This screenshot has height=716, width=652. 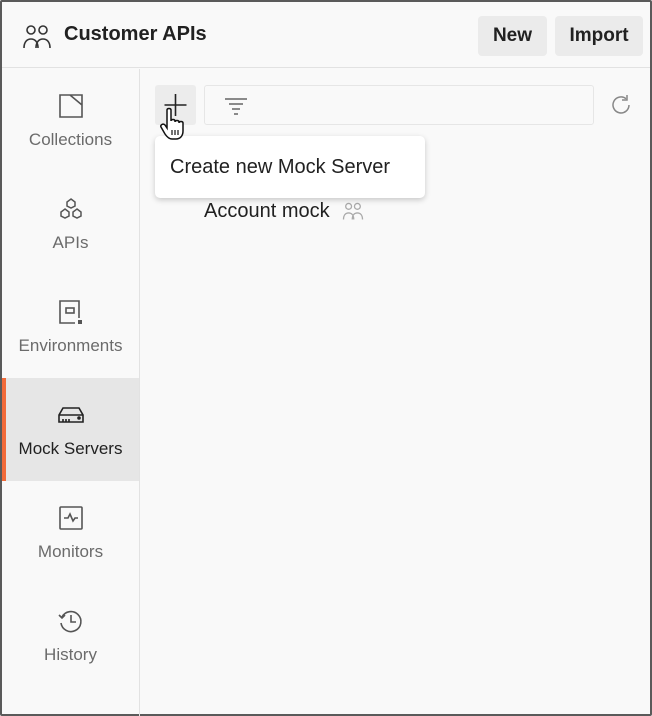 I want to click on history-icon, so click(x=69, y=621).